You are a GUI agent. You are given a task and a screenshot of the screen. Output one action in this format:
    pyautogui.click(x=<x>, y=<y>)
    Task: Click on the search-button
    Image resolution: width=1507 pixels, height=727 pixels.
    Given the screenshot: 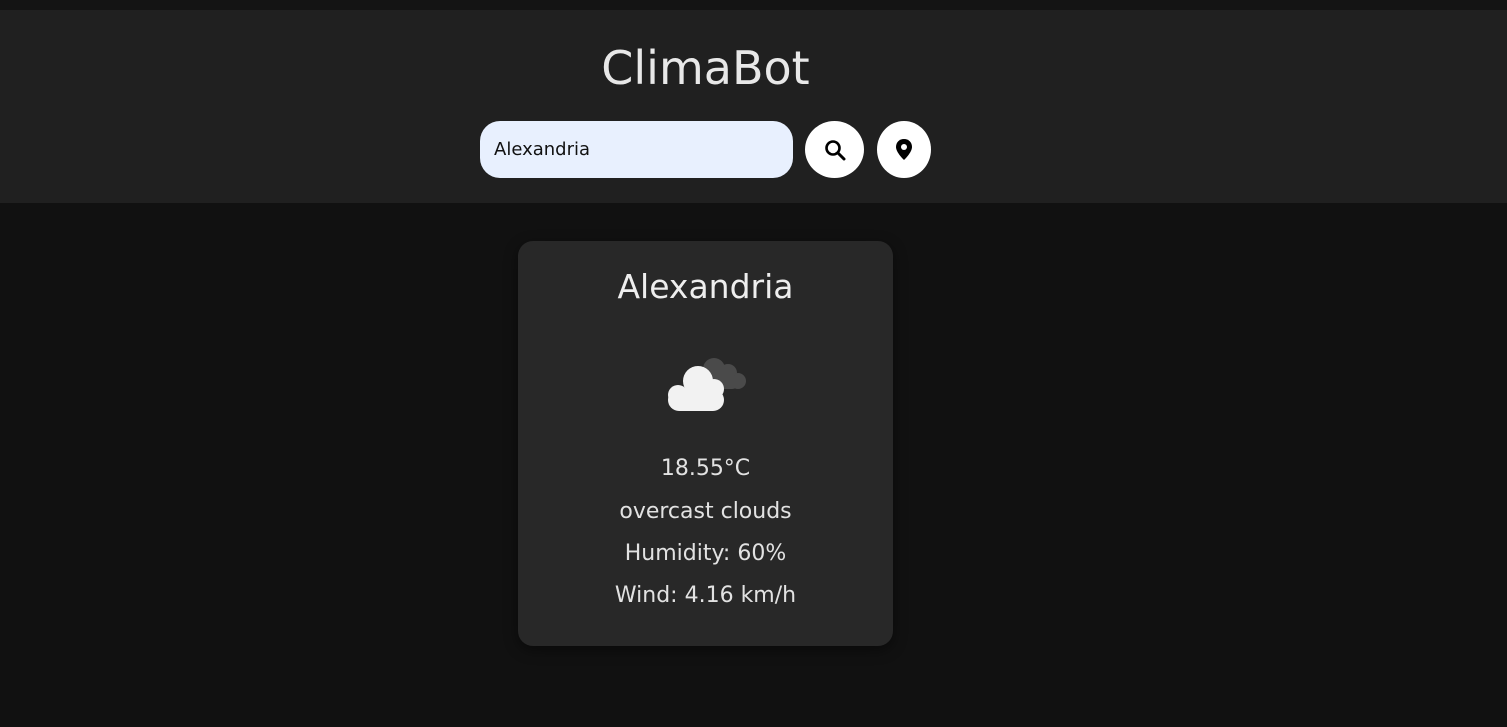 What is the action you would take?
    pyautogui.click(x=834, y=149)
    